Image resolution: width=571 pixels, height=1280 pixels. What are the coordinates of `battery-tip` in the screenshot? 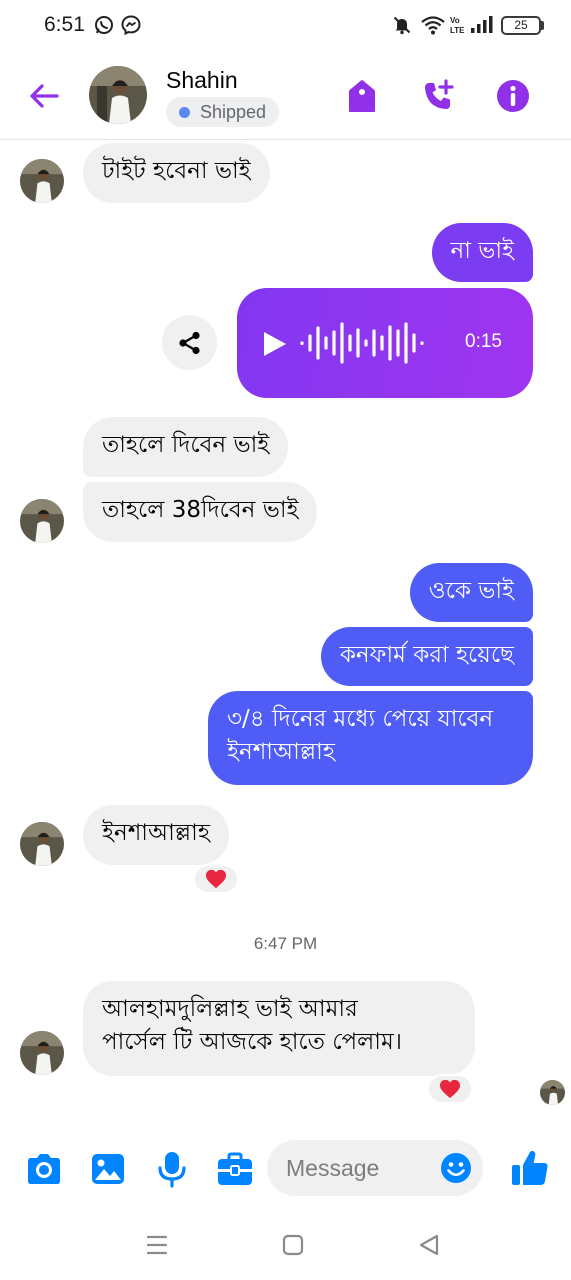 It's located at (542, 25).